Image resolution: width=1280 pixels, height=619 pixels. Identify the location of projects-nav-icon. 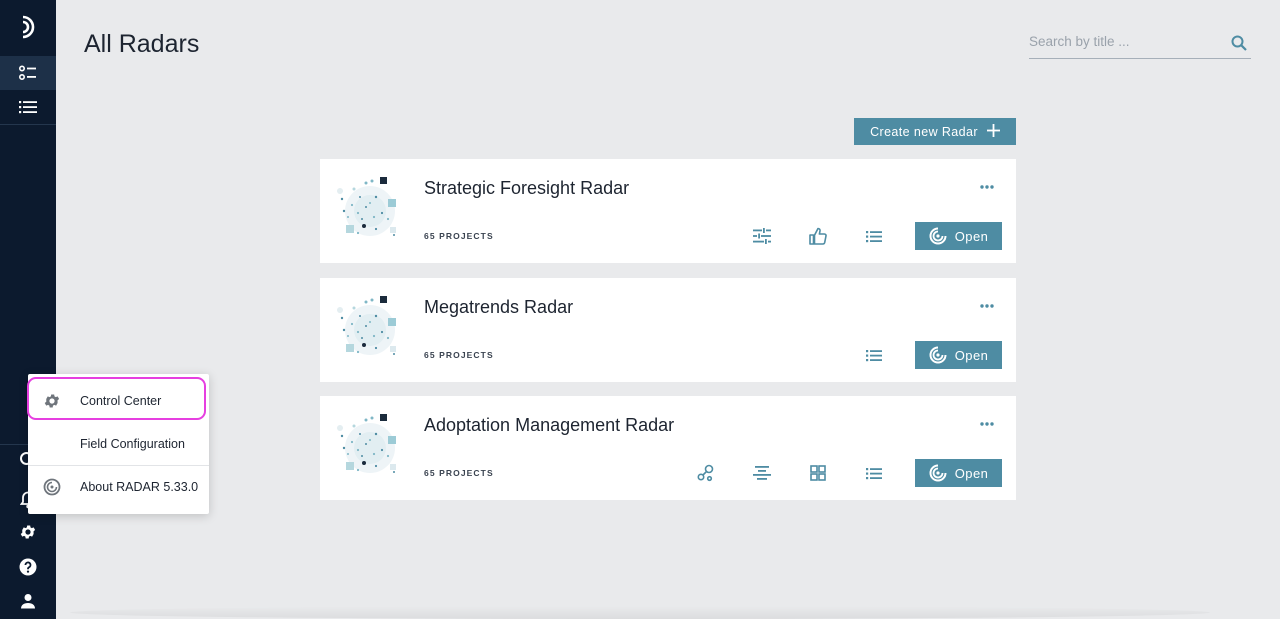
(28, 73).